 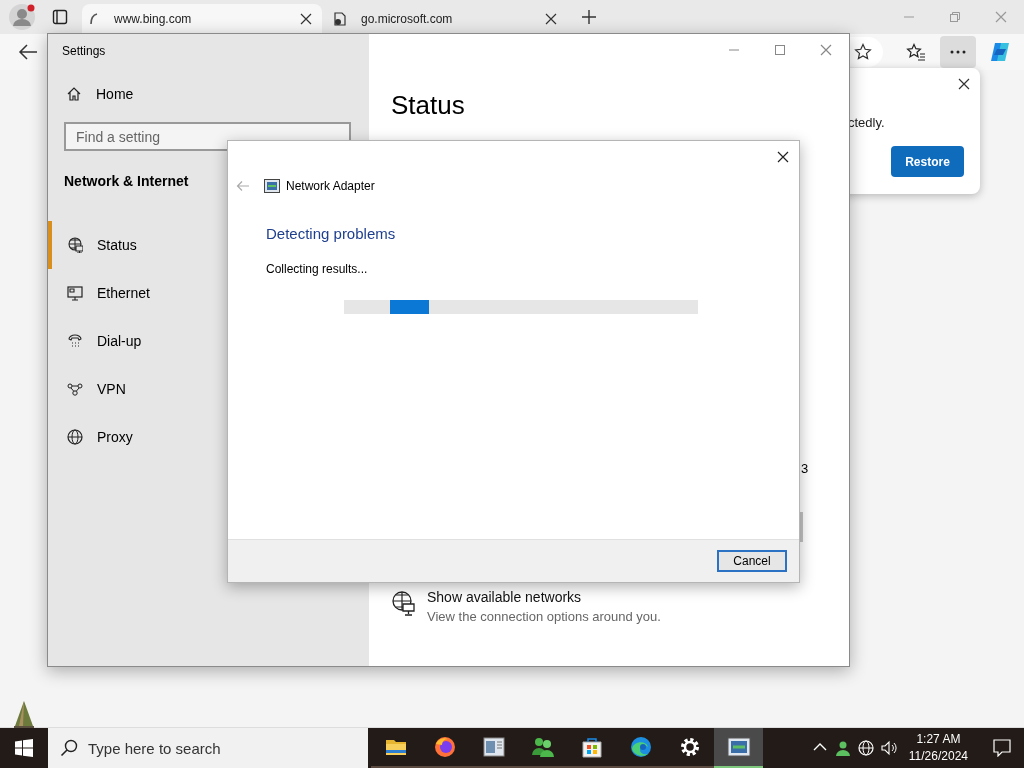 I want to click on profile-avatar-icon, so click(x=22, y=17).